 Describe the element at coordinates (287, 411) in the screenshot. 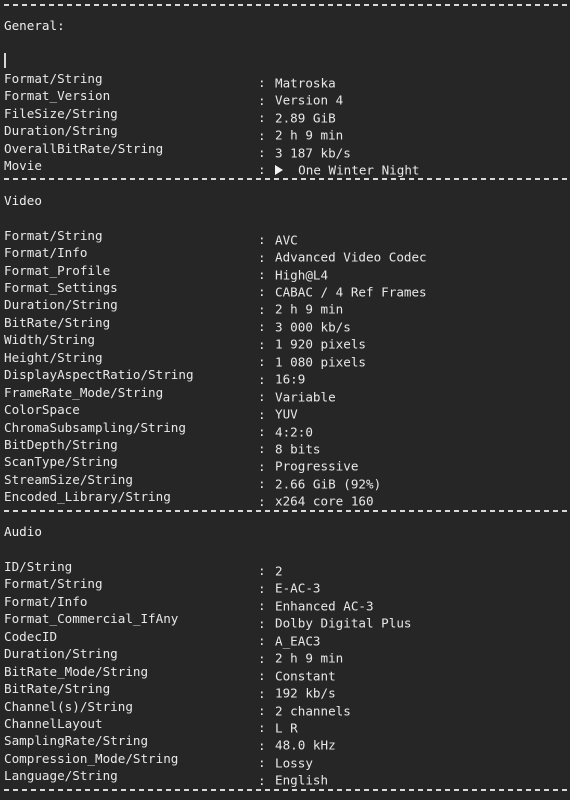

I see `property-row: ColorSpace: YUV` at that location.